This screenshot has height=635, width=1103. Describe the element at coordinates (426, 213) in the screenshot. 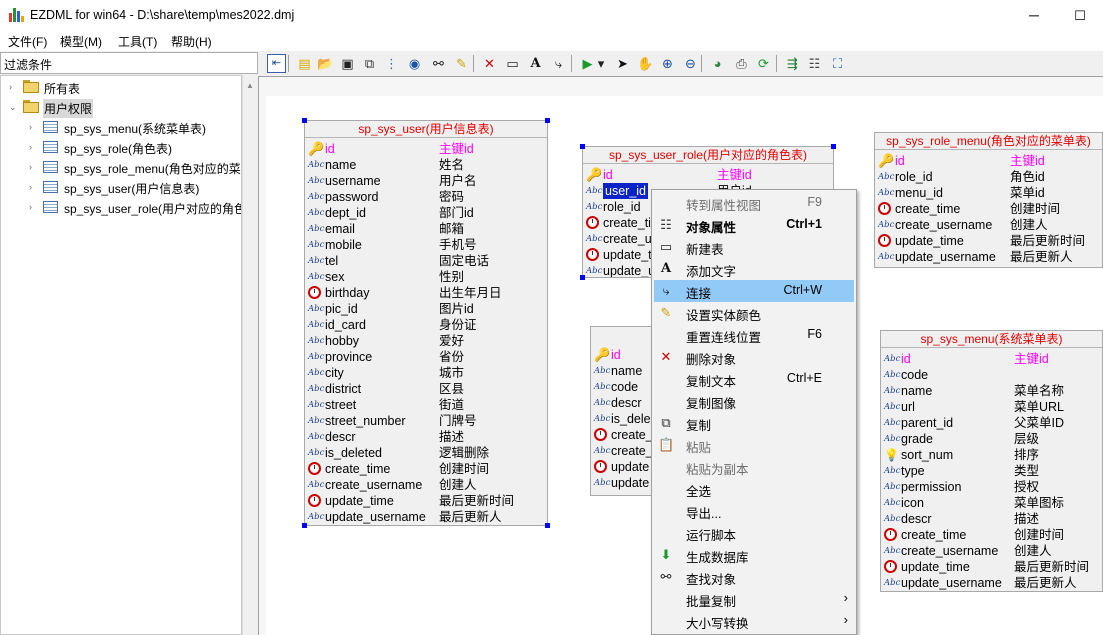

I see `field-row: Abc dept_id 部门id` at that location.